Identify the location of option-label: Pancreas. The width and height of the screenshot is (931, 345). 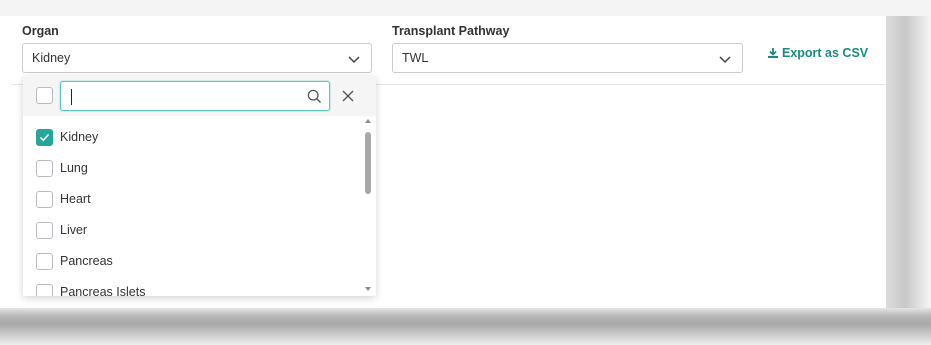
(86, 261).